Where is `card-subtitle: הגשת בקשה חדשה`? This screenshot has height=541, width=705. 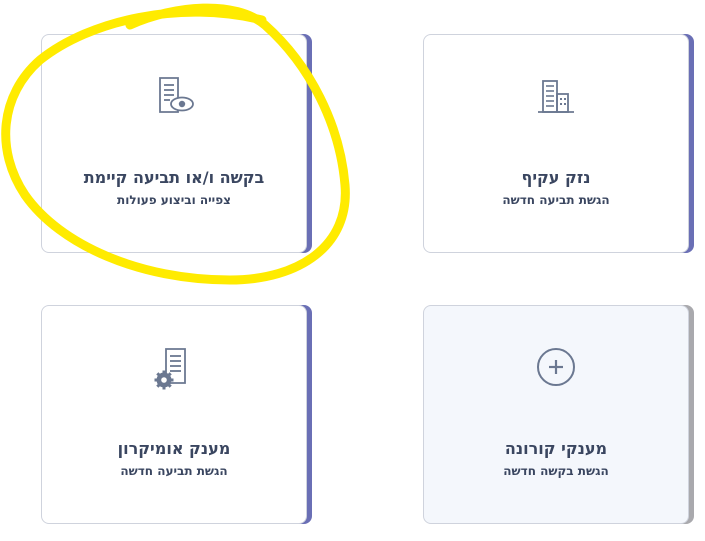
card-subtitle: הגשת בקשה חדשה is located at coordinates (556, 471).